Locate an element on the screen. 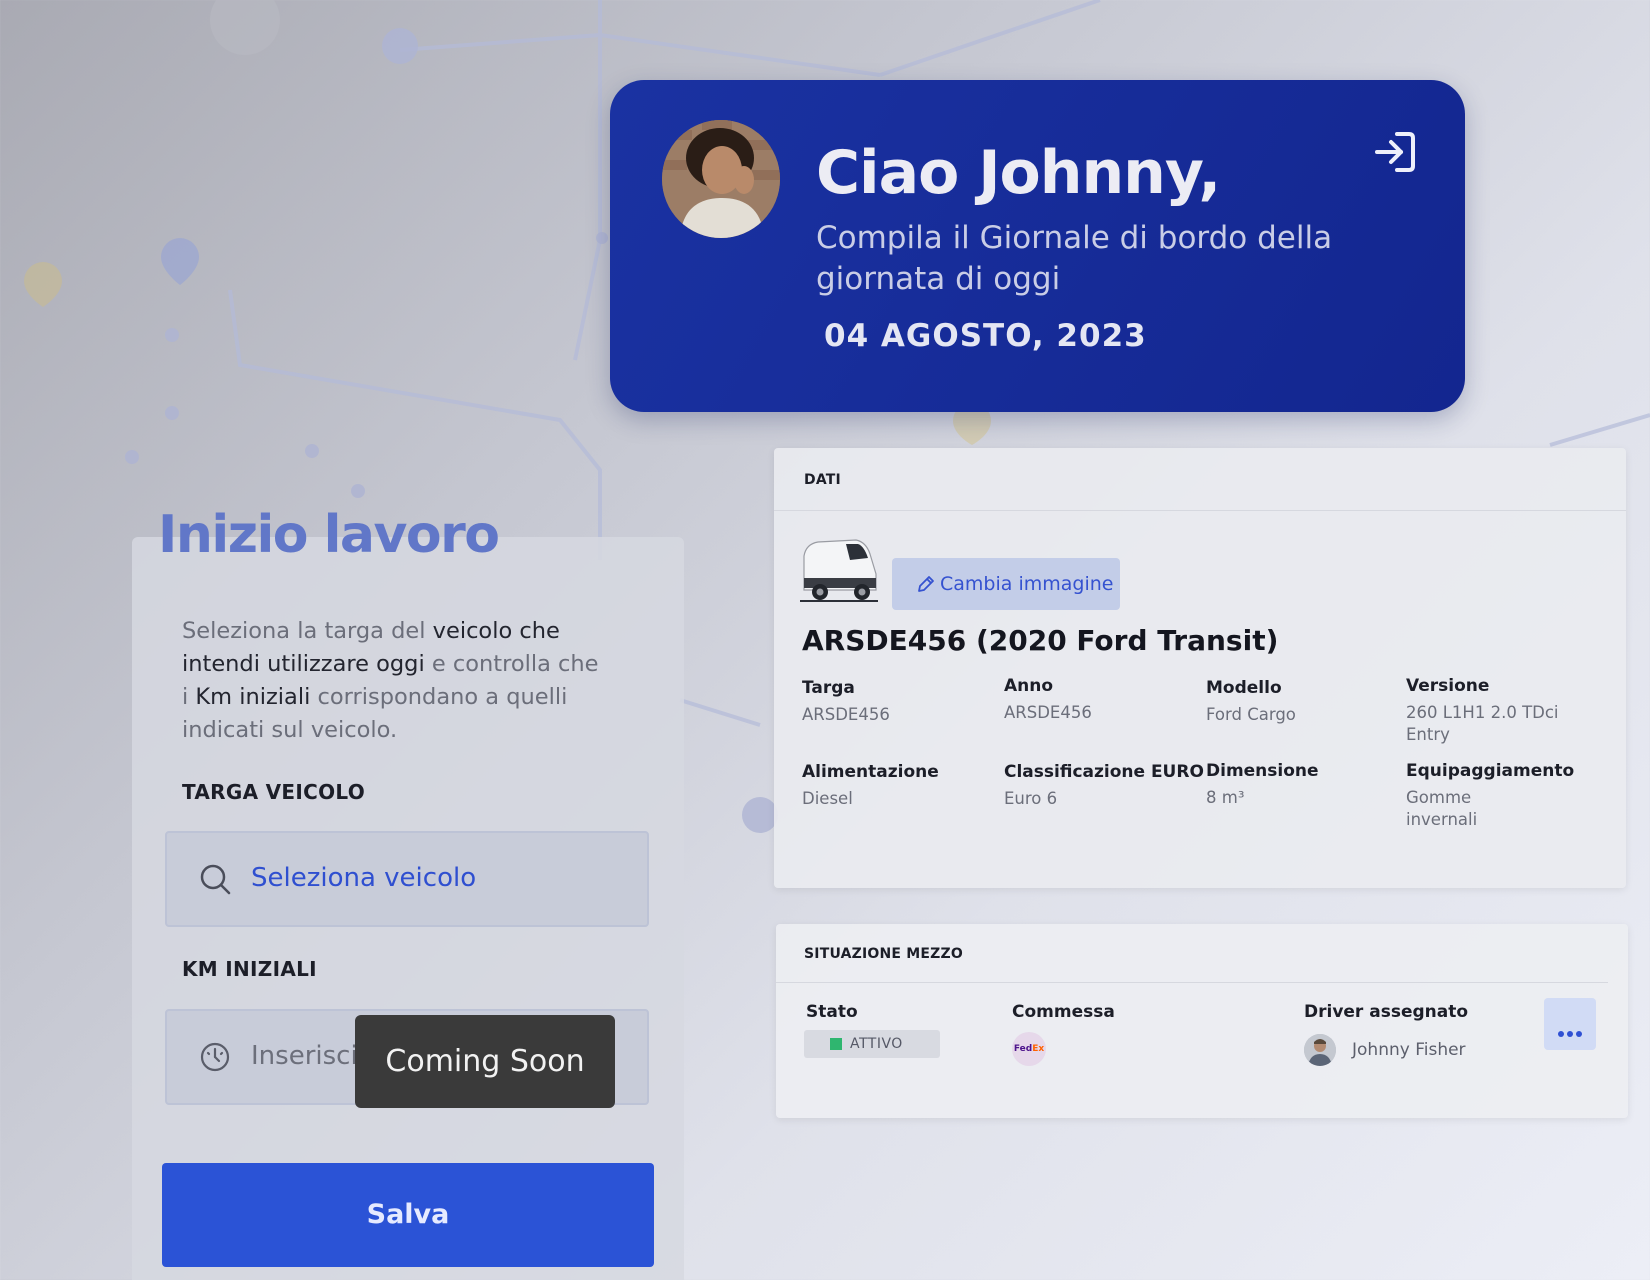  fedex-logo: FedEx is located at coordinates (1029, 1049).